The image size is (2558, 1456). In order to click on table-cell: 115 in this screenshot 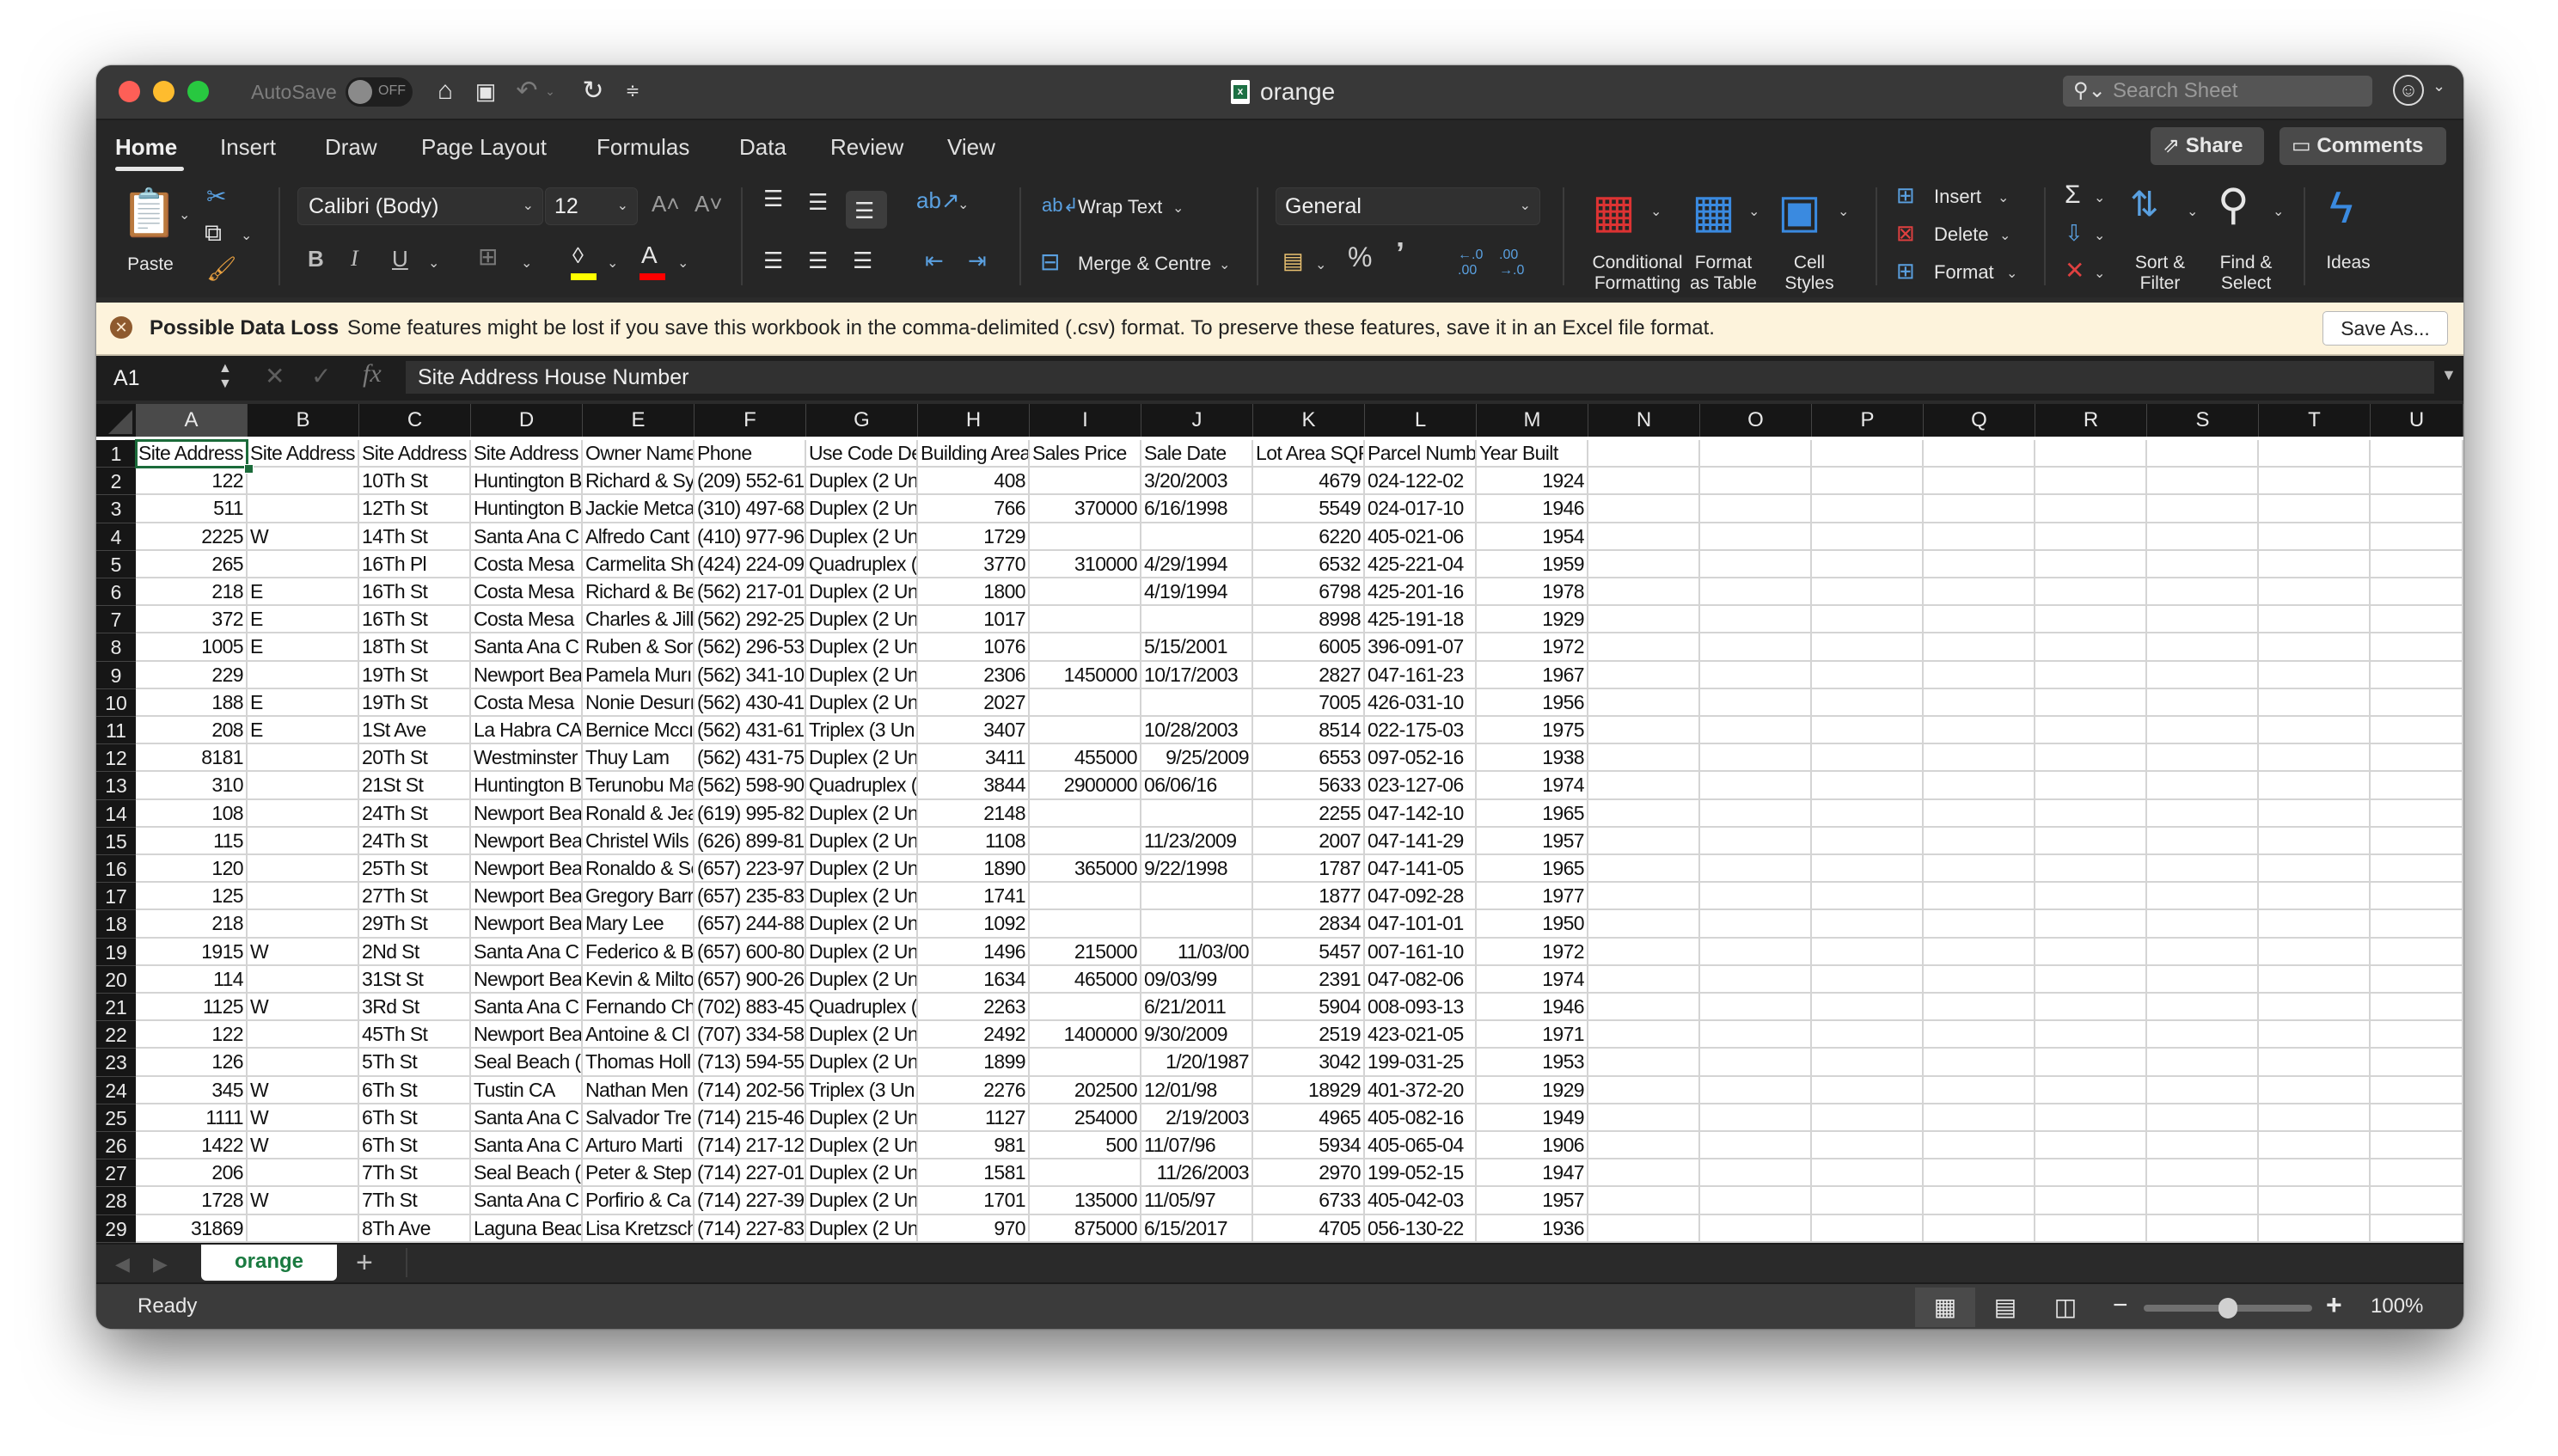, I will do `click(192, 841)`.